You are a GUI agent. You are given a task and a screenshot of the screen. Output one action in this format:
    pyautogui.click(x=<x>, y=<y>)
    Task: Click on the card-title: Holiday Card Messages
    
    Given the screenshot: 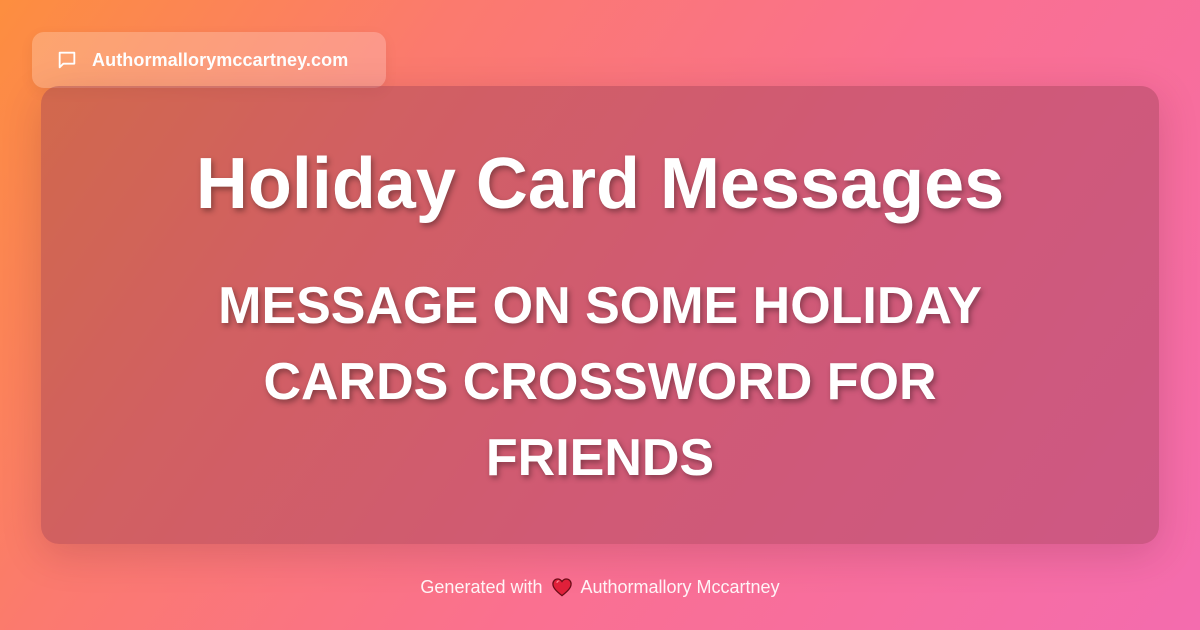 What is the action you would take?
    pyautogui.click(x=600, y=184)
    